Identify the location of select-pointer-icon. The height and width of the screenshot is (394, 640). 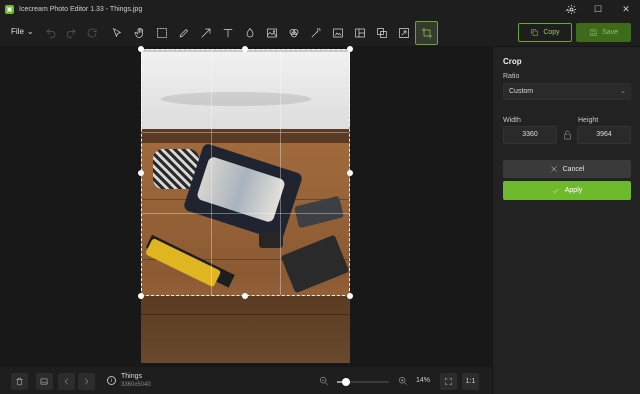
(117, 32).